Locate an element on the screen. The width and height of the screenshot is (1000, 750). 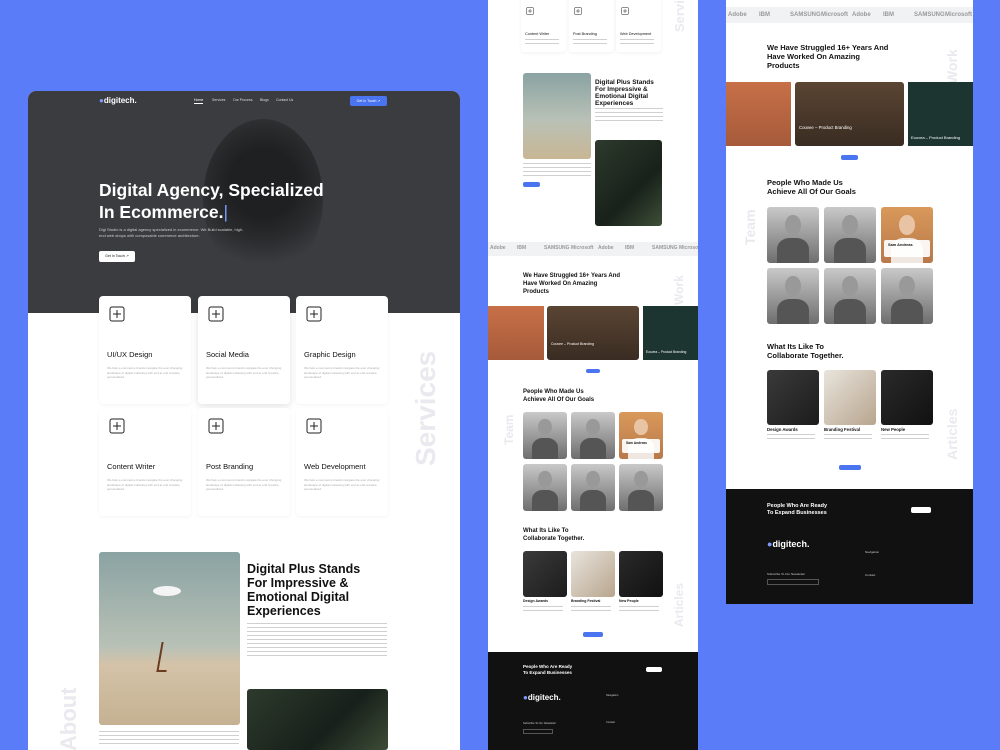
services-ghost-label: Services is located at coordinates (425, 408).